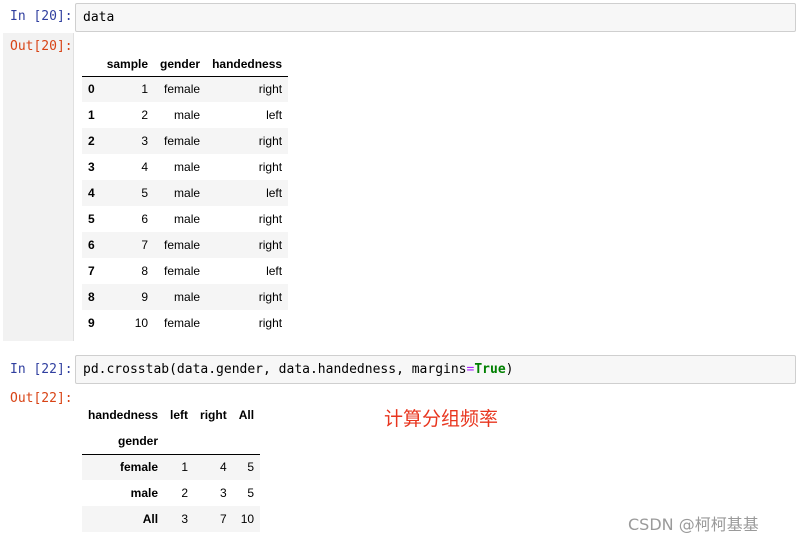 Image resolution: width=796 pixels, height=541 pixels. I want to click on column-header: left, so click(179, 415).